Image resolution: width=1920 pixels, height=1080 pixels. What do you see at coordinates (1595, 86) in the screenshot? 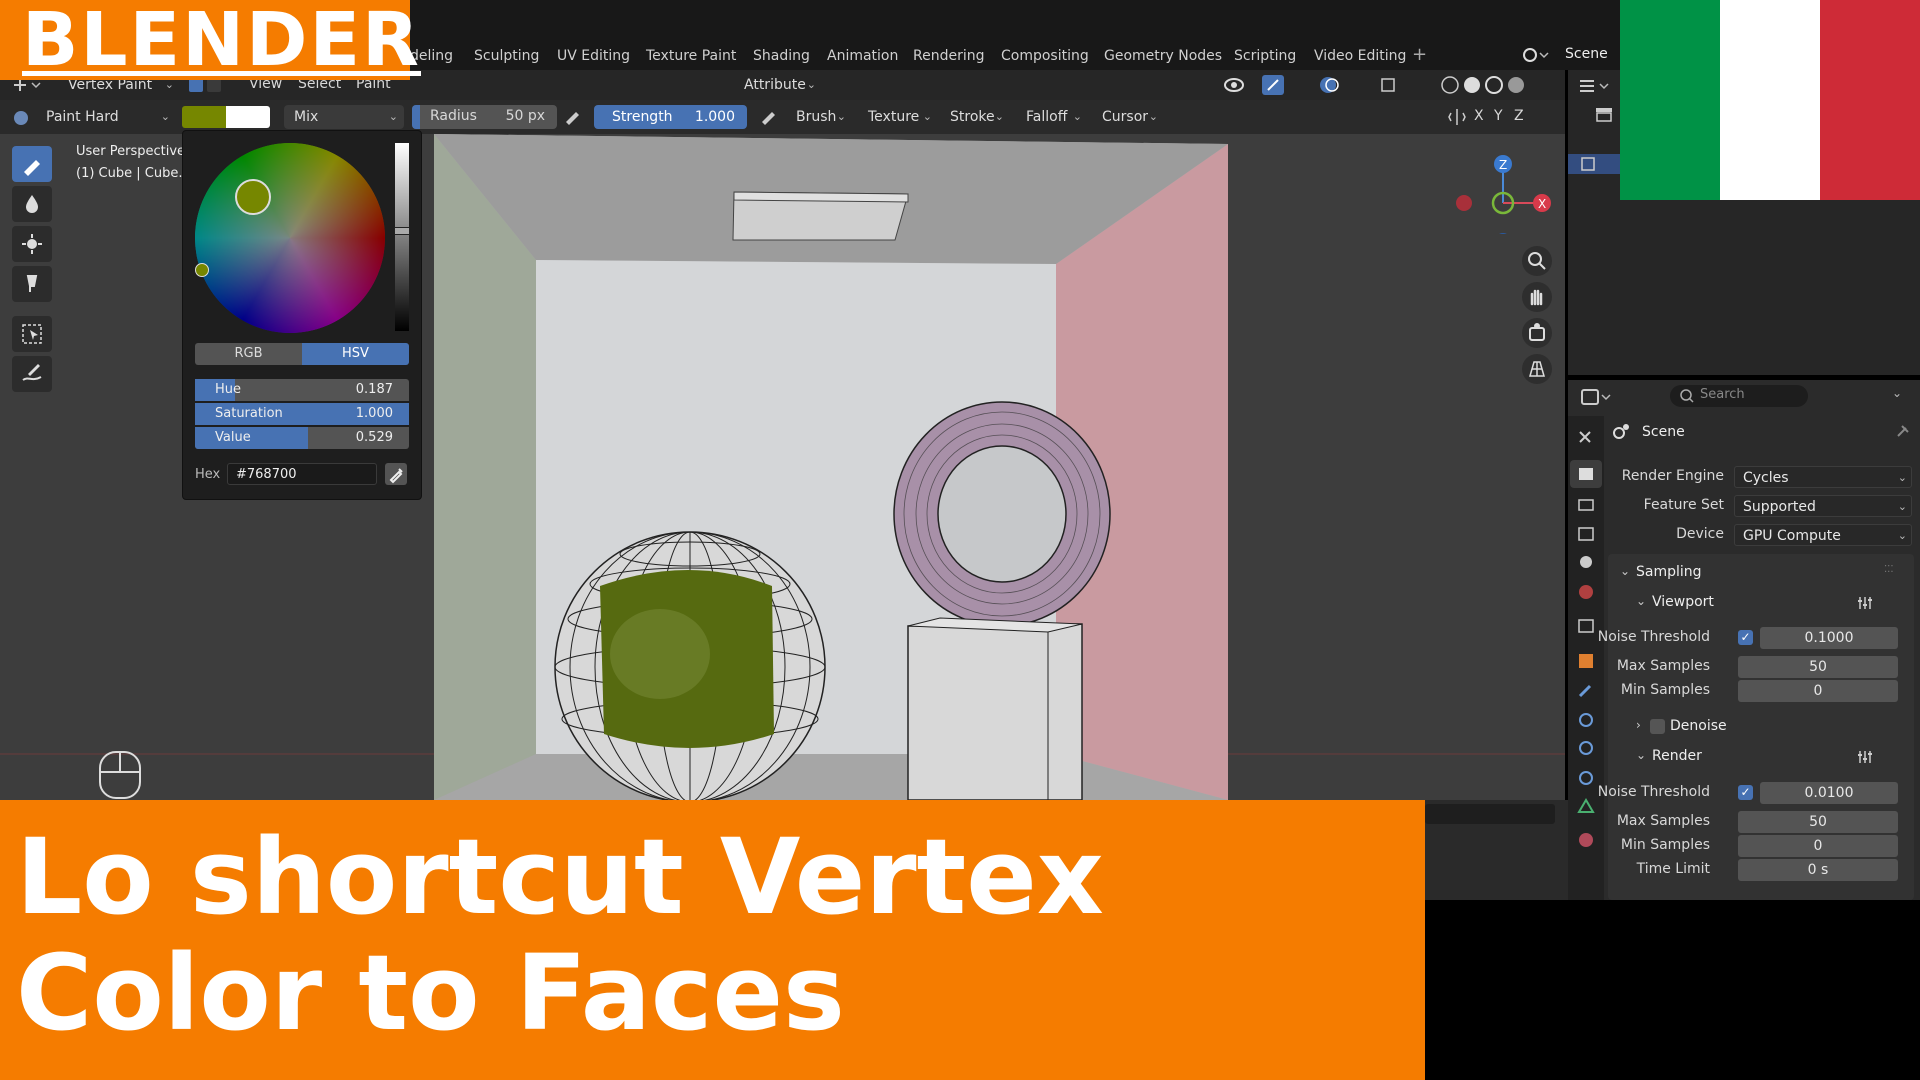
I see `outliner-editor-icon` at bounding box center [1595, 86].